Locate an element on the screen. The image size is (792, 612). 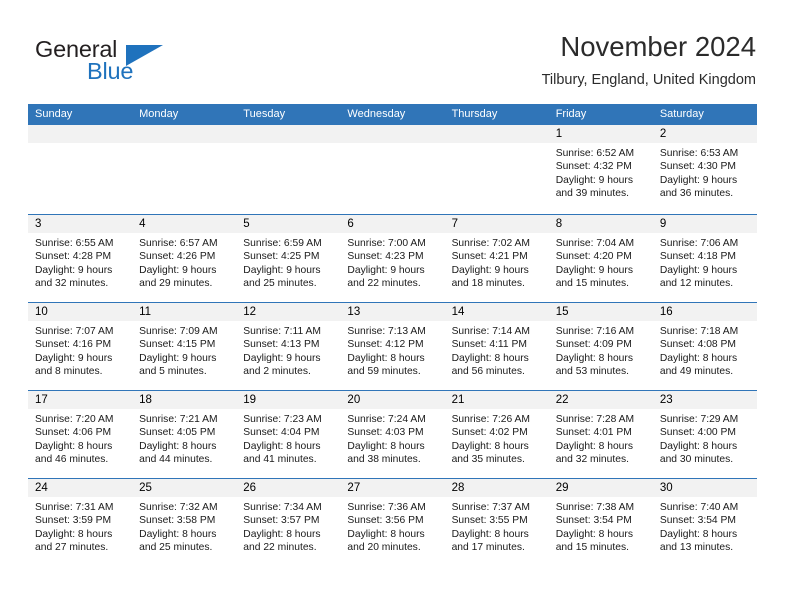
day-number: 21 is located at coordinates (496, 400).